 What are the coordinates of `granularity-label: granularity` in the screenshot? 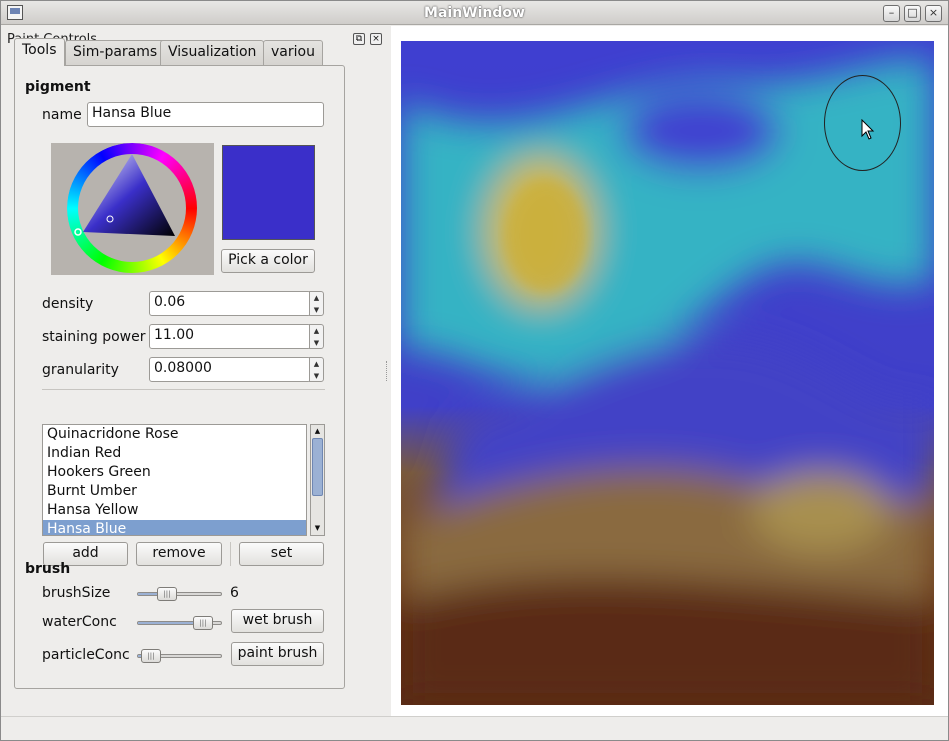 It's located at (80, 370).